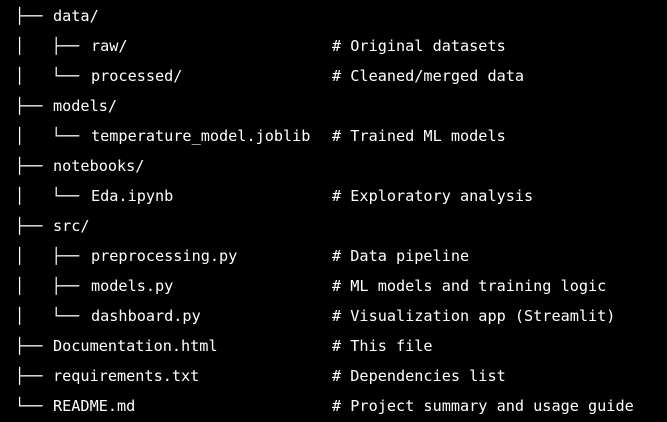 The height and width of the screenshot is (422, 667). What do you see at coordinates (94, 406) in the screenshot?
I see `file-name: README.md` at bounding box center [94, 406].